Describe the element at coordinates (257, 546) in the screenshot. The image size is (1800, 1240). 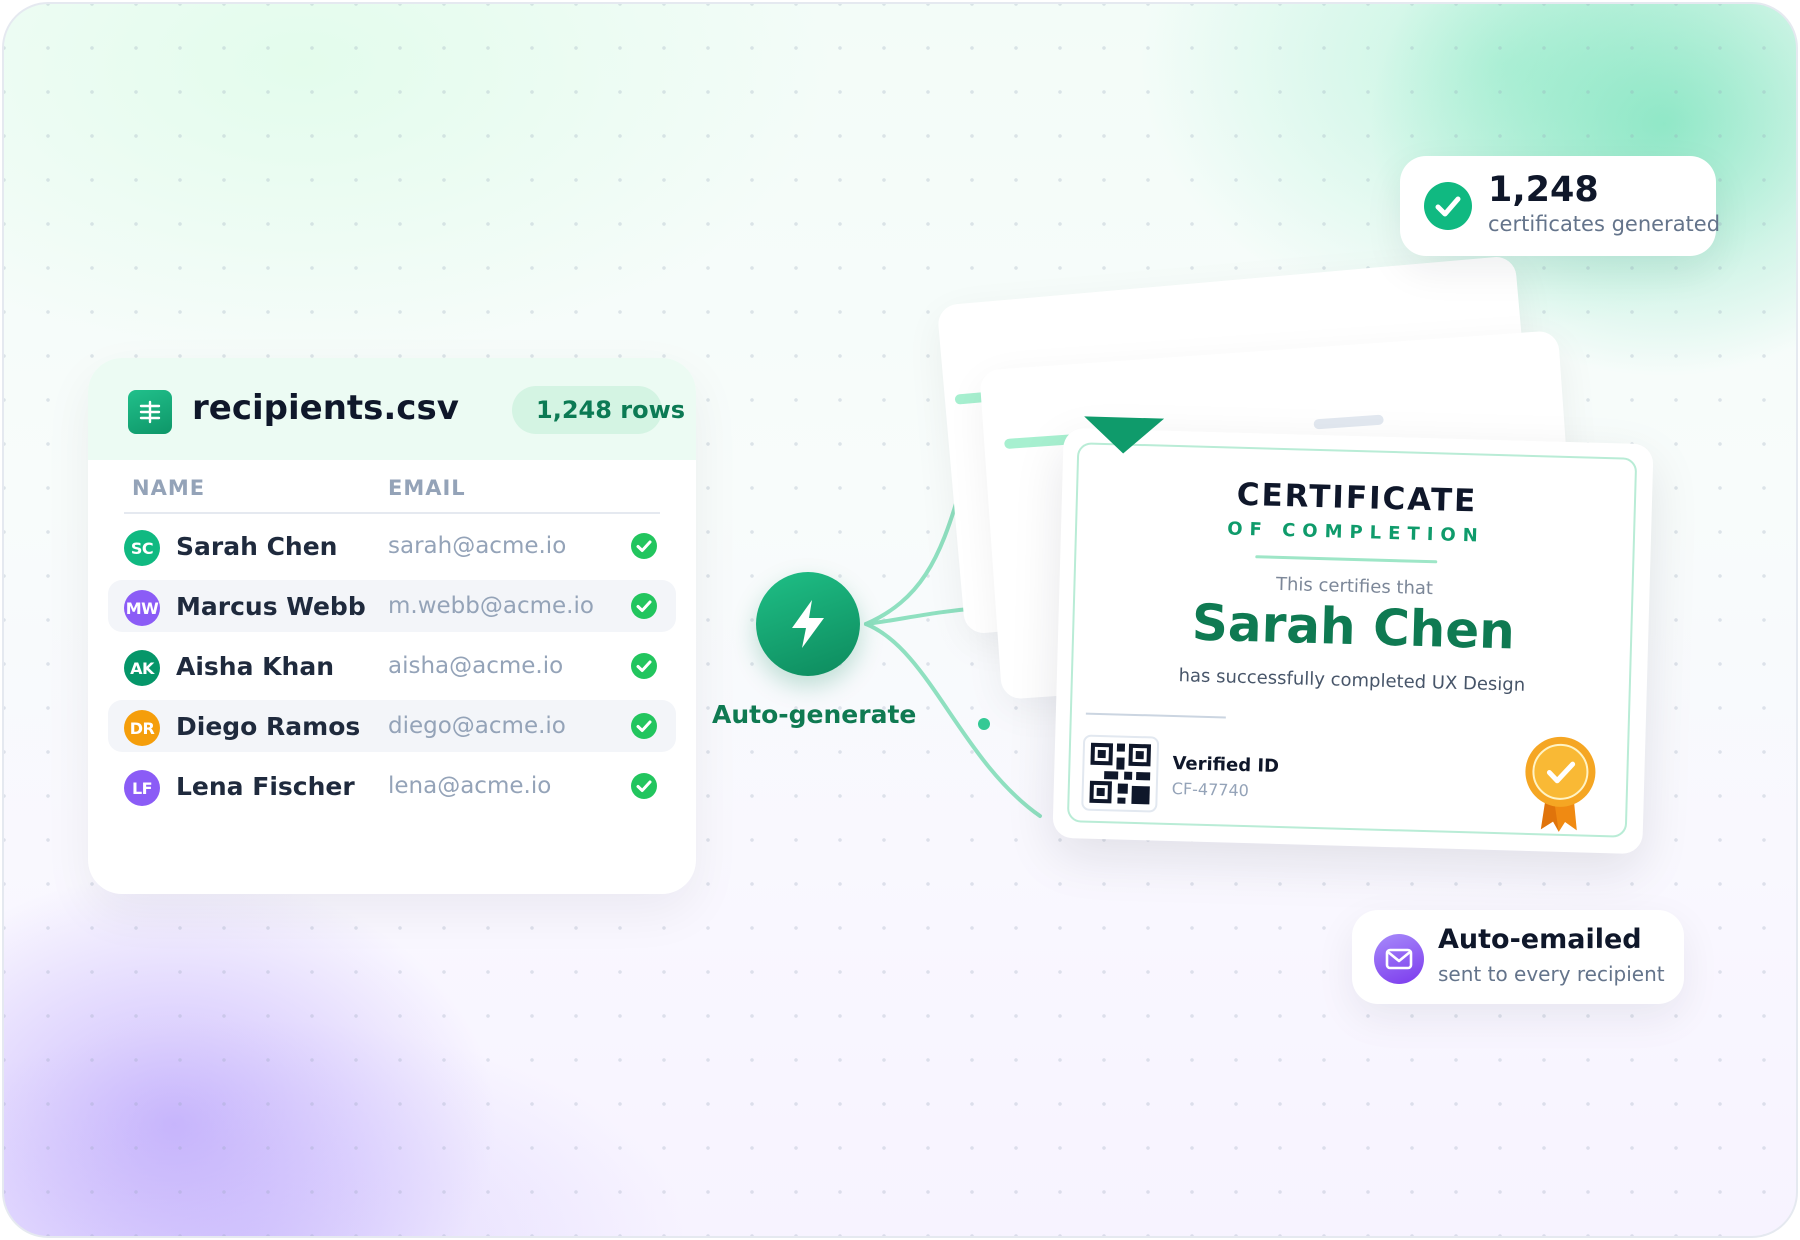
I see `recipient-name: Sarah Chen` at that location.